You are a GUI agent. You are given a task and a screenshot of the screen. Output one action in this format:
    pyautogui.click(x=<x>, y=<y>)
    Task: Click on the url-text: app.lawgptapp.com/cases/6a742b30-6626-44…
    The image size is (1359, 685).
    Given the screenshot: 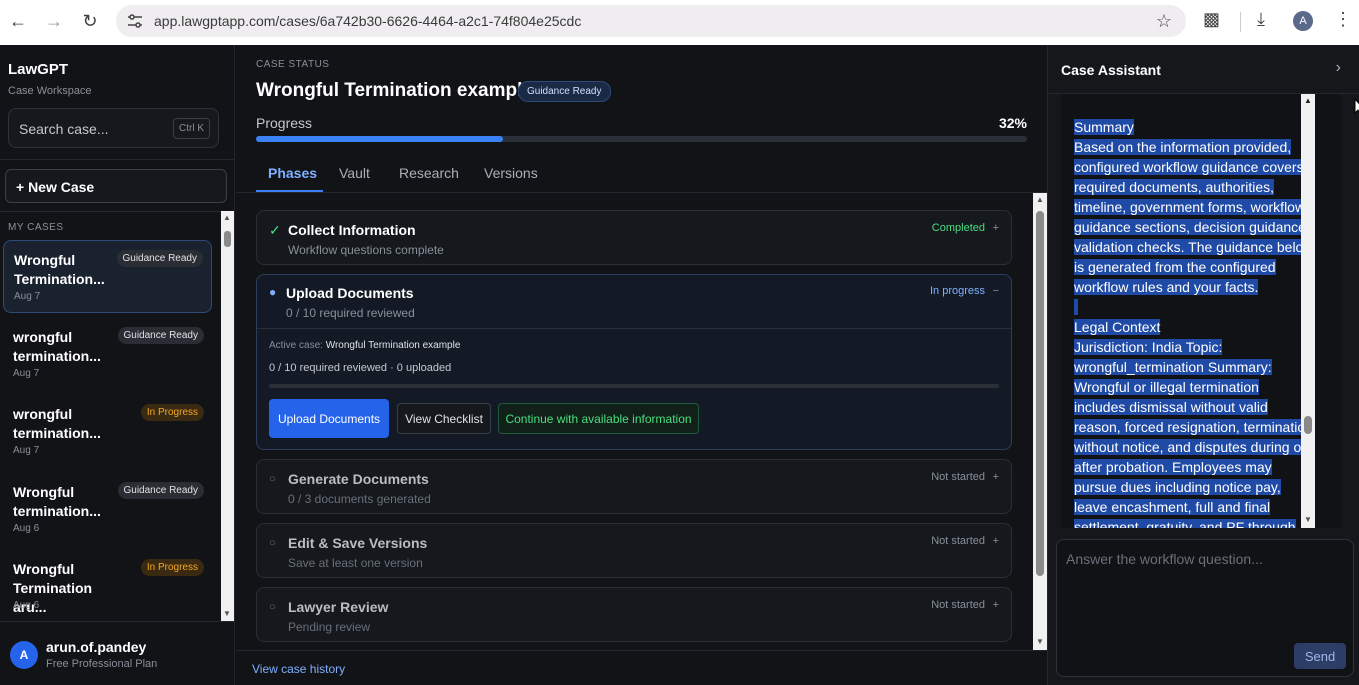 What is the action you would take?
    pyautogui.click(x=367, y=21)
    